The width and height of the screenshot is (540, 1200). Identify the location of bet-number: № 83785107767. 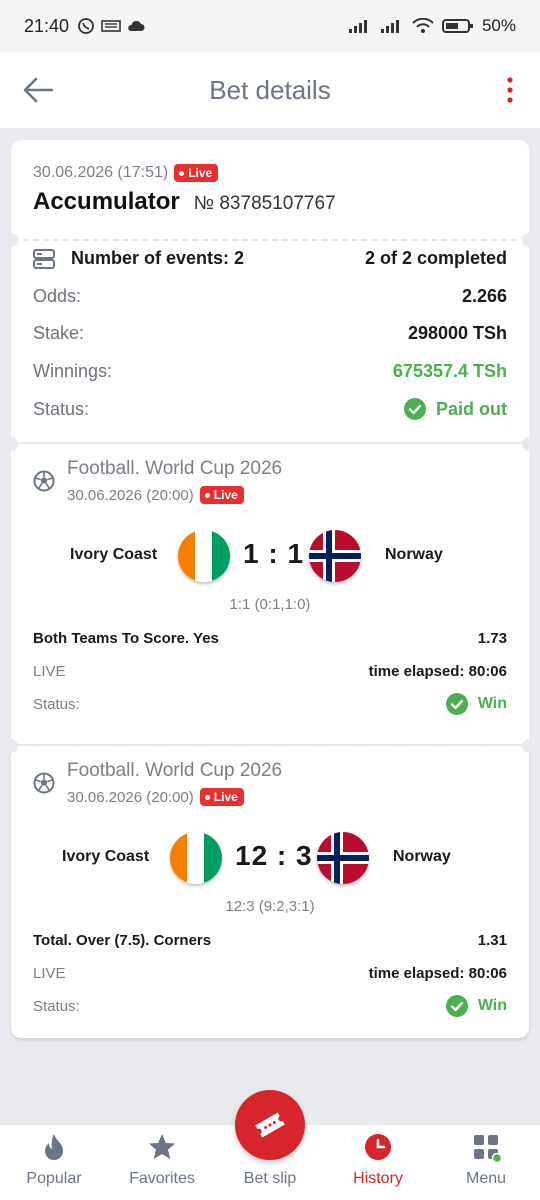
(264, 203).